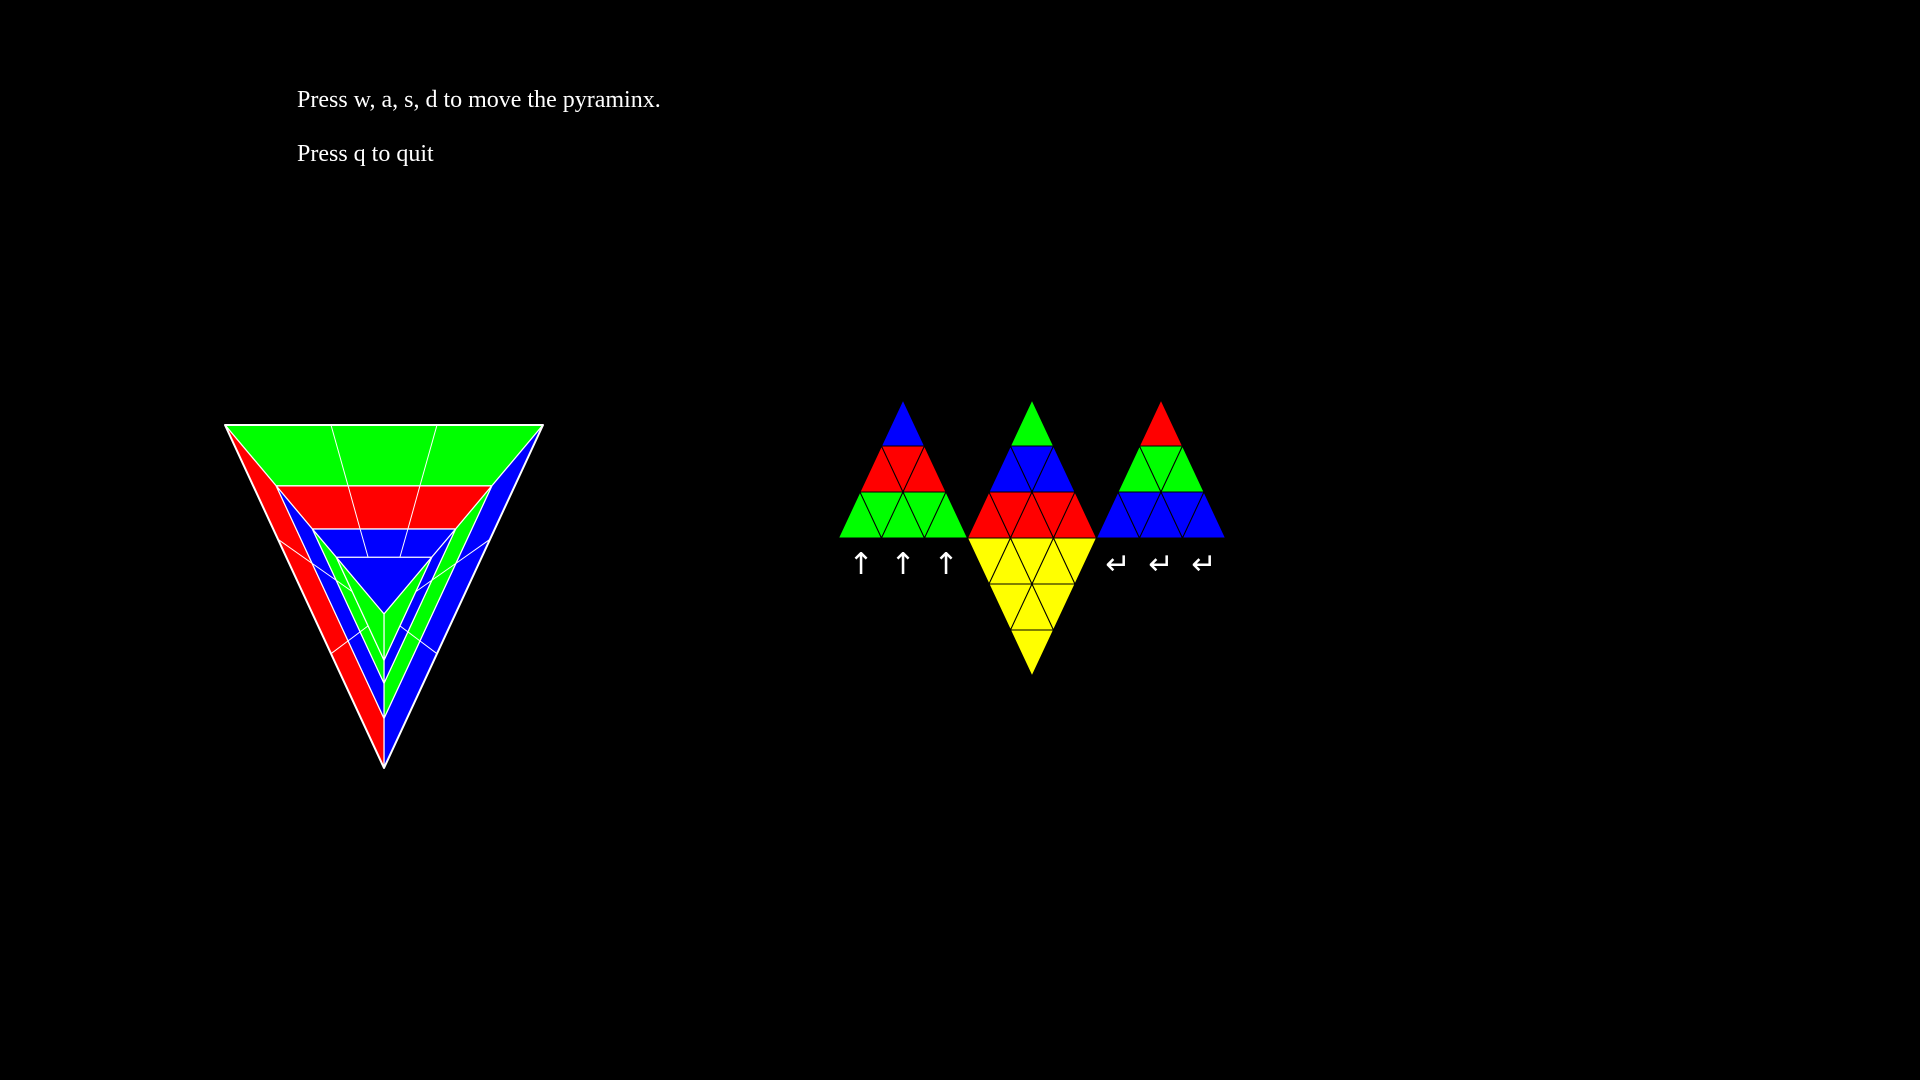 This screenshot has height=1080, width=1920. I want to click on pyraminx-net, so click(1032, 538).